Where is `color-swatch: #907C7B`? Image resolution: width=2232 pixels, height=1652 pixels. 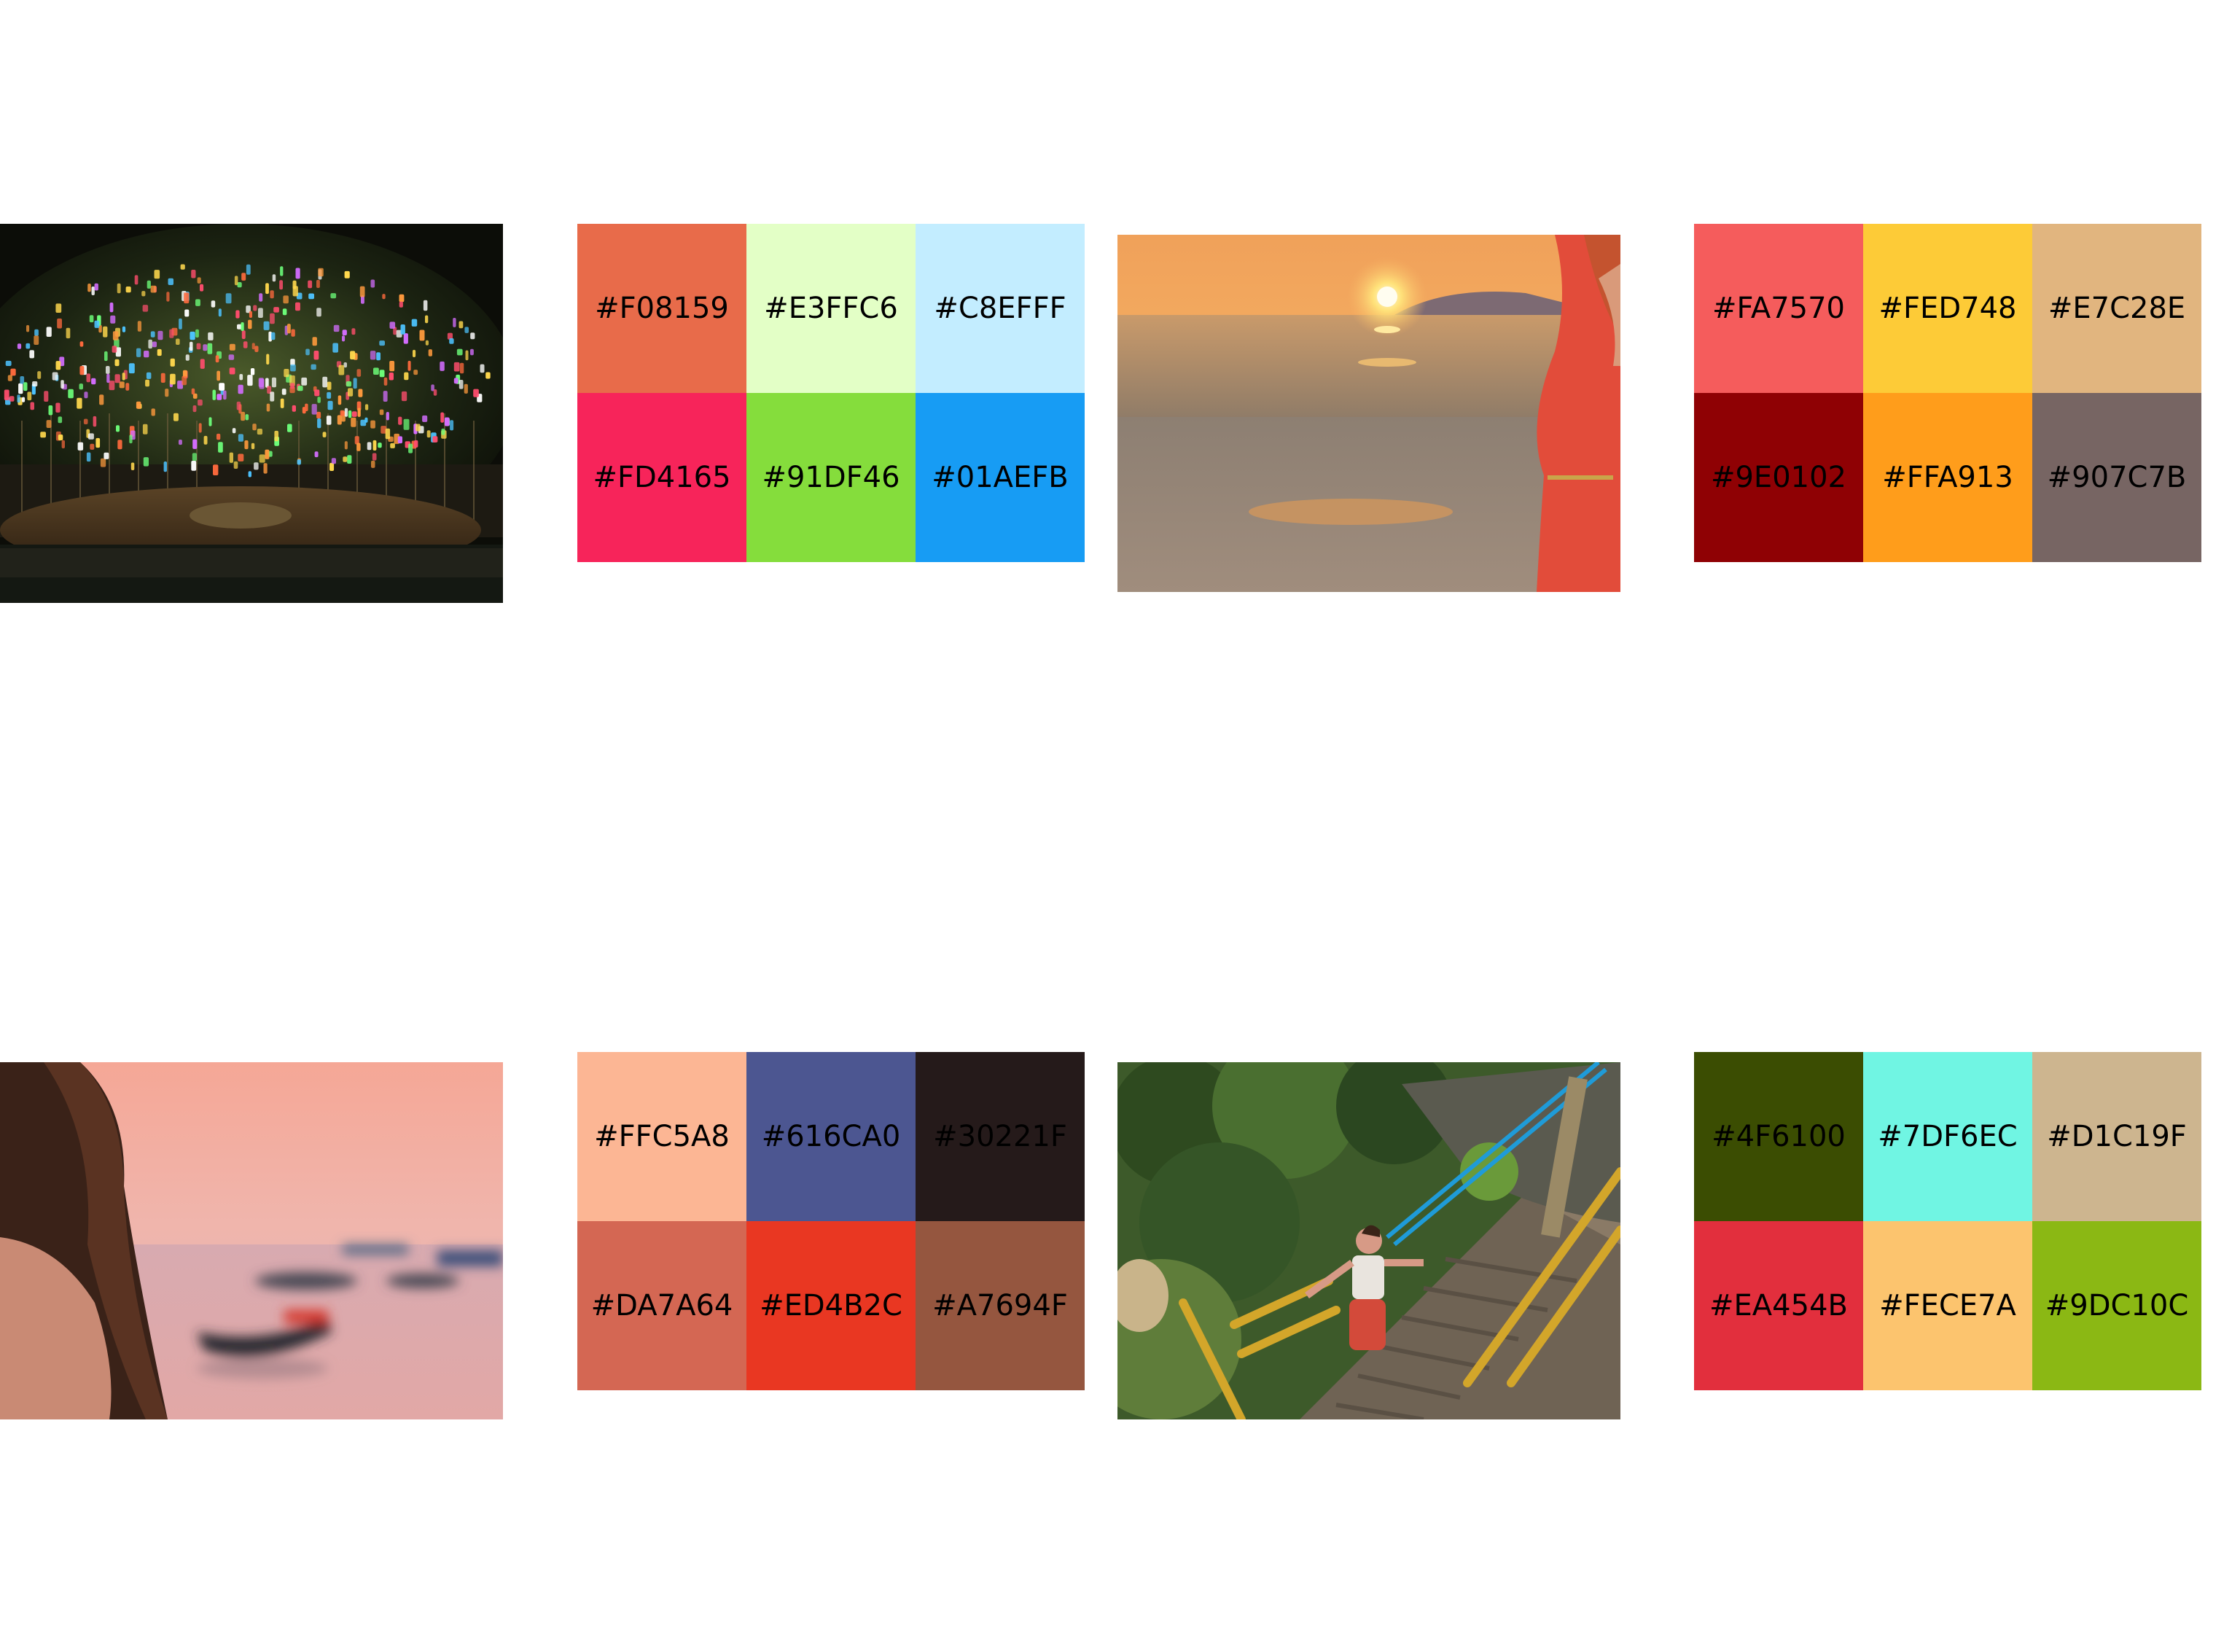
color-swatch: #907C7B is located at coordinates (2116, 478).